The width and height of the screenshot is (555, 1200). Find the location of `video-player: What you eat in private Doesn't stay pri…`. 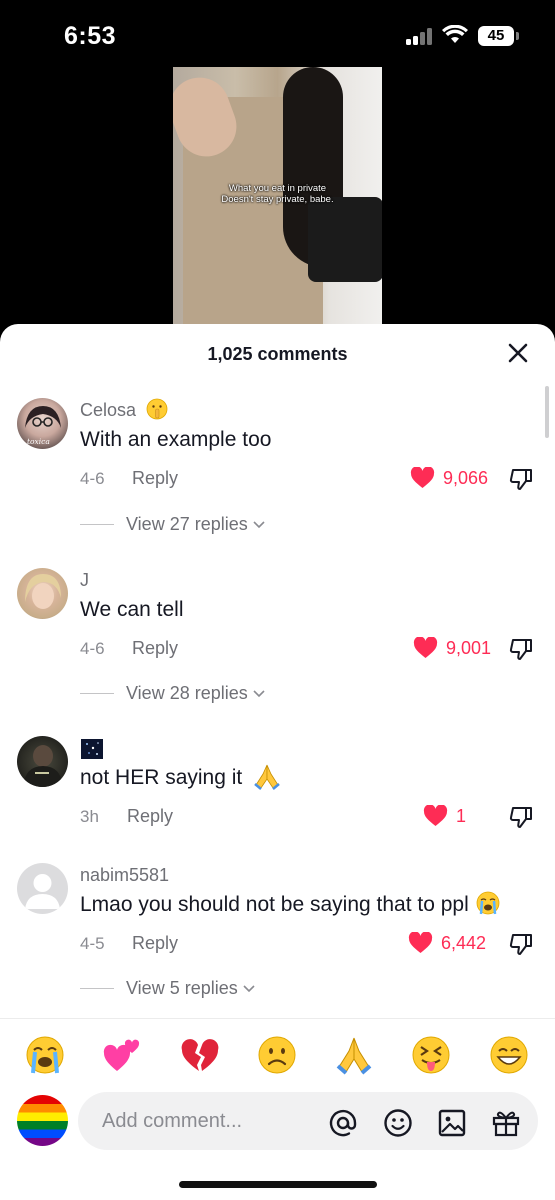

video-player: What you eat in private Doesn't stay pri… is located at coordinates (277, 199).